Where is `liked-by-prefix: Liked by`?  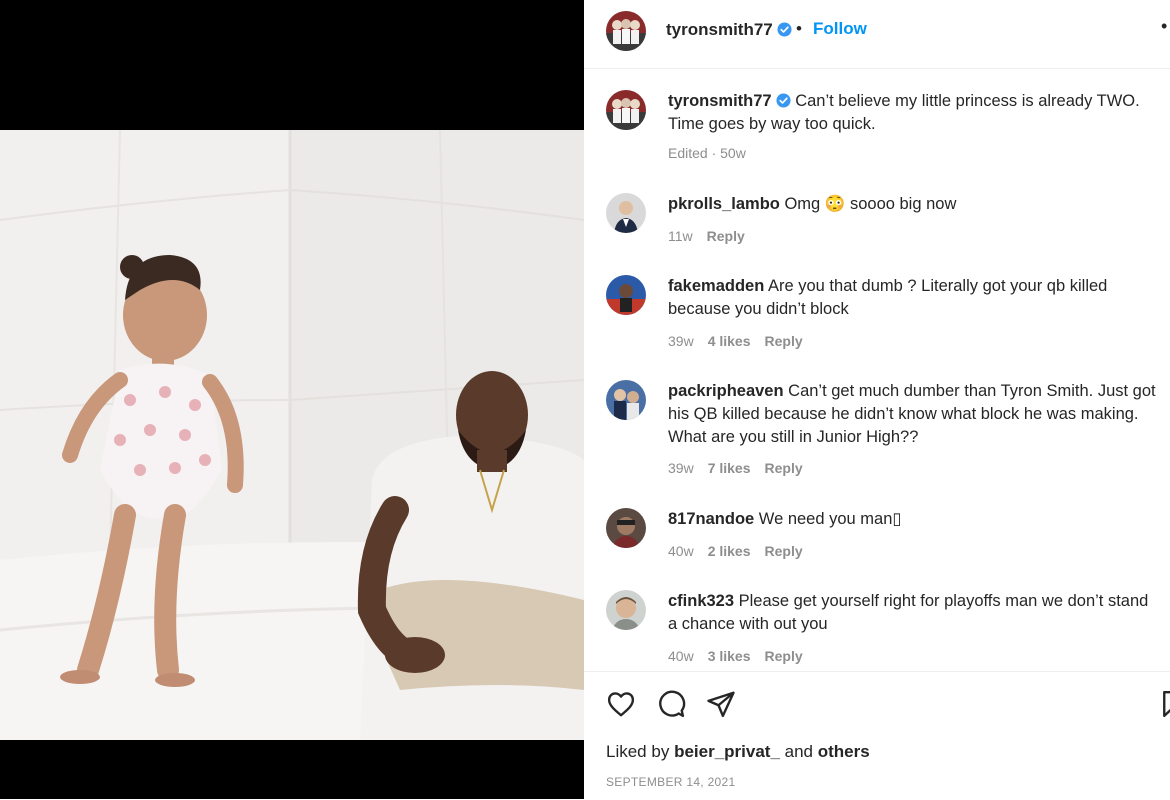
liked-by-prefix: Liked by is located at coordinates (638, 751).